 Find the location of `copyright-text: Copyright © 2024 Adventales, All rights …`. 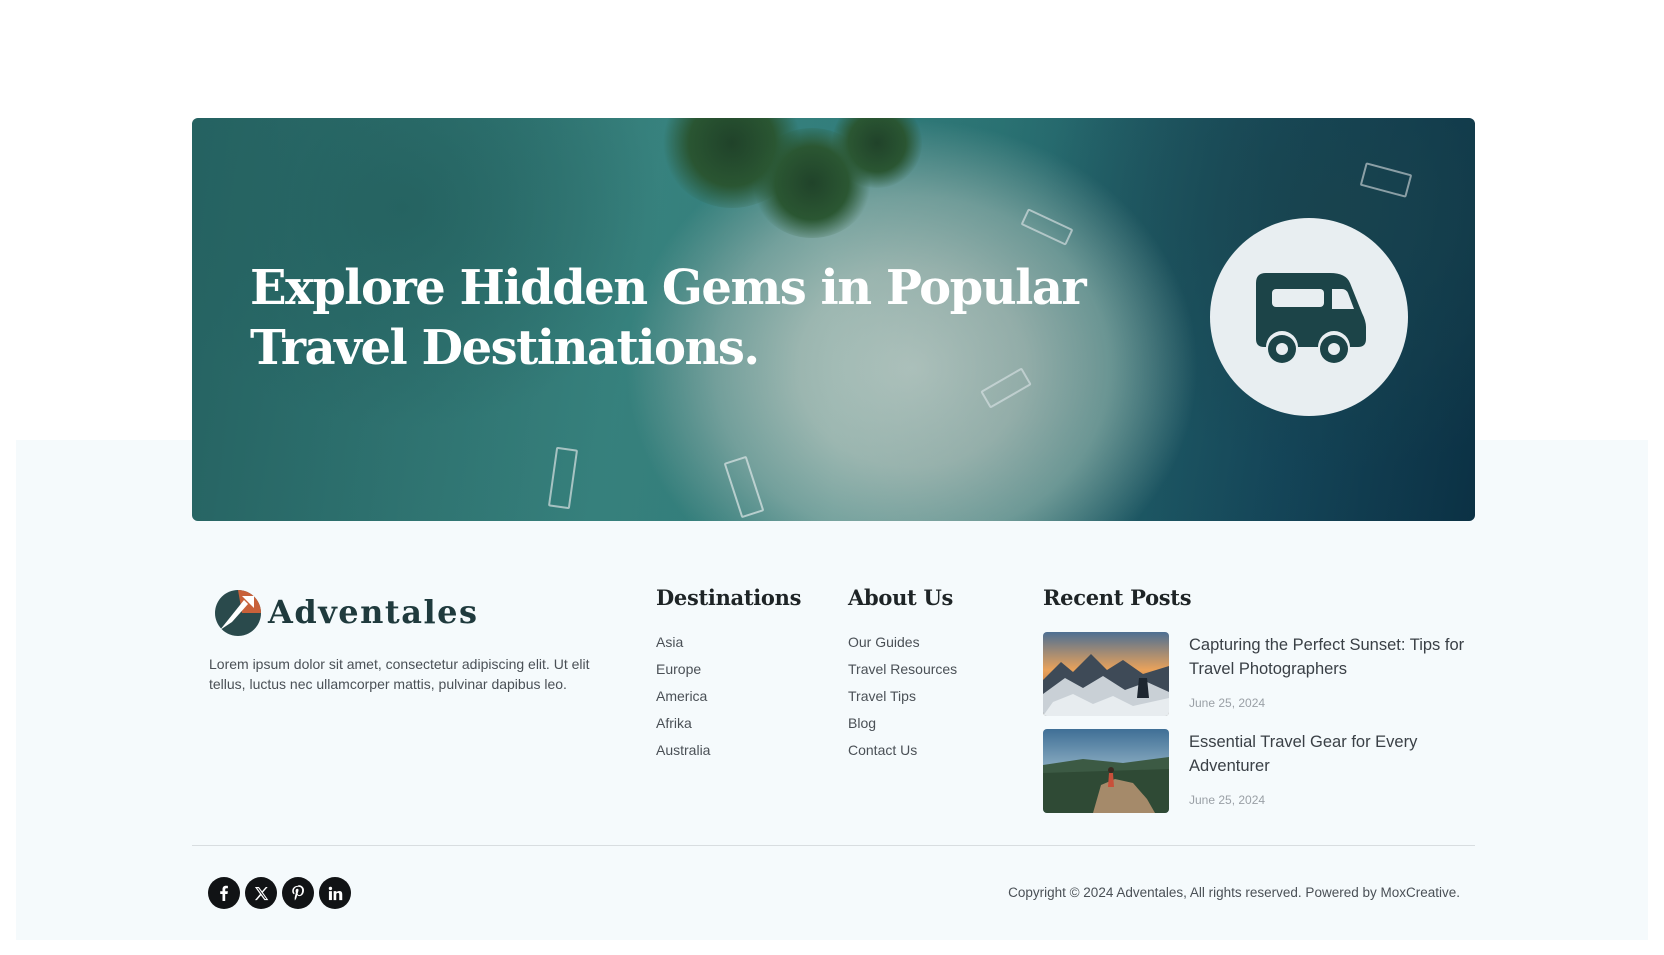

copyright-text: Copyright © 2024 Adventales, All rights … is located at coordinates (1234, 892).